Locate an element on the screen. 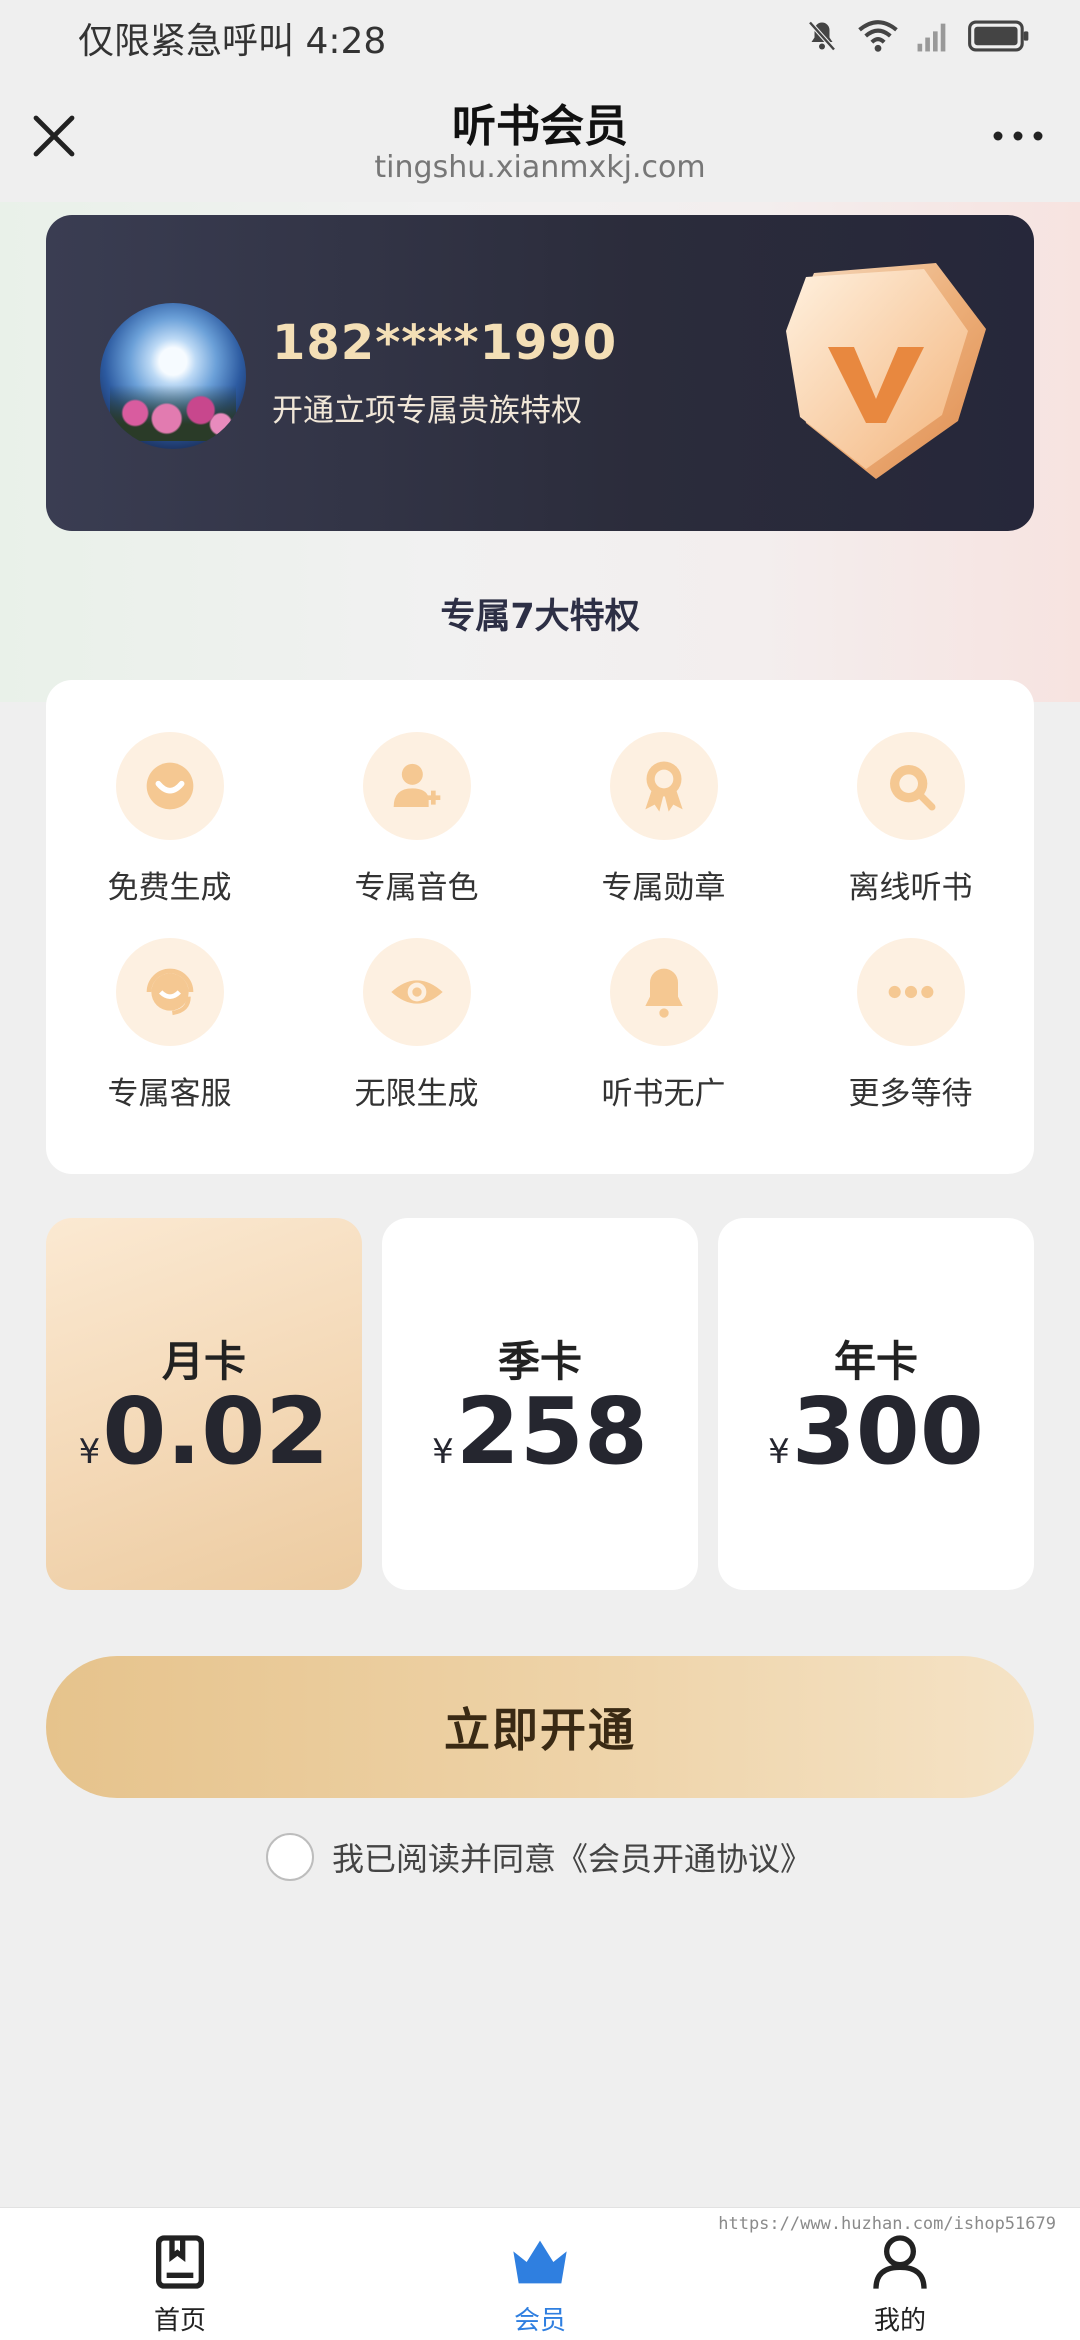 The height and width of the screenshot is (2340, 1080). crown-icon is located at coordinates (540, 2262).